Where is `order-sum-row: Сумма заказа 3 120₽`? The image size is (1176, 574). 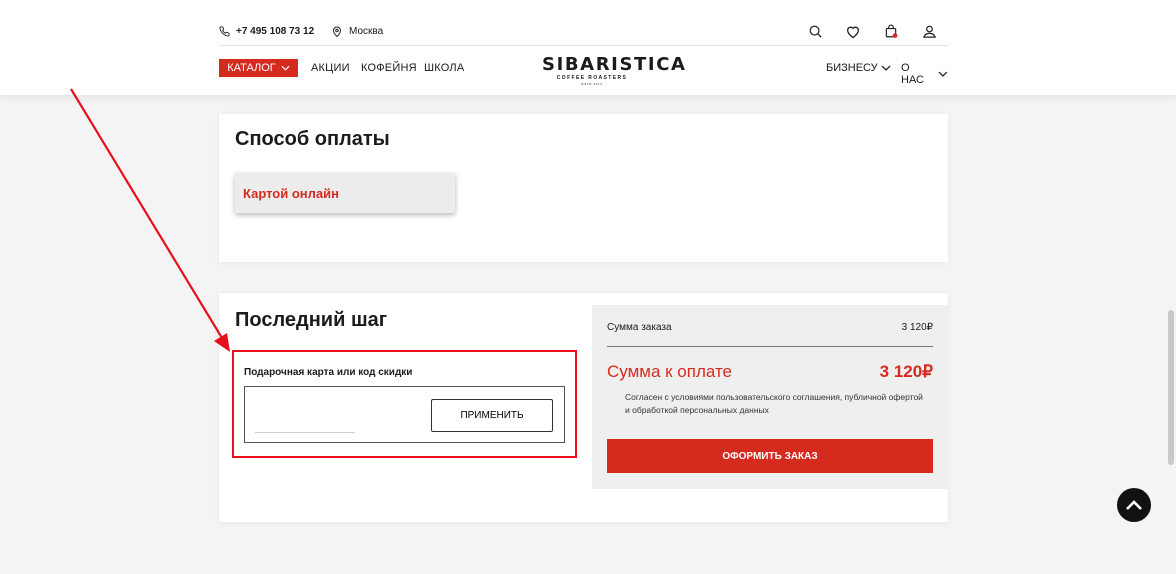 order-sum-row: Сумма заказа 3 120₽ is located at coordinates (770, 327).